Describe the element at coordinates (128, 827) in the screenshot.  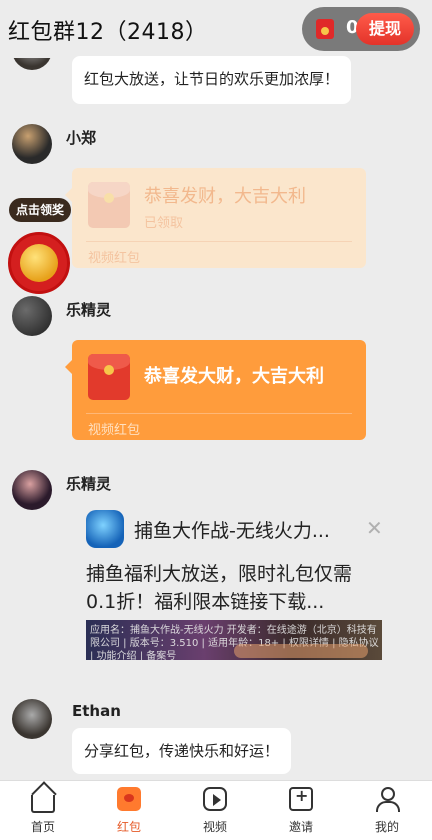
I see `tab-label: 红包` at that location.